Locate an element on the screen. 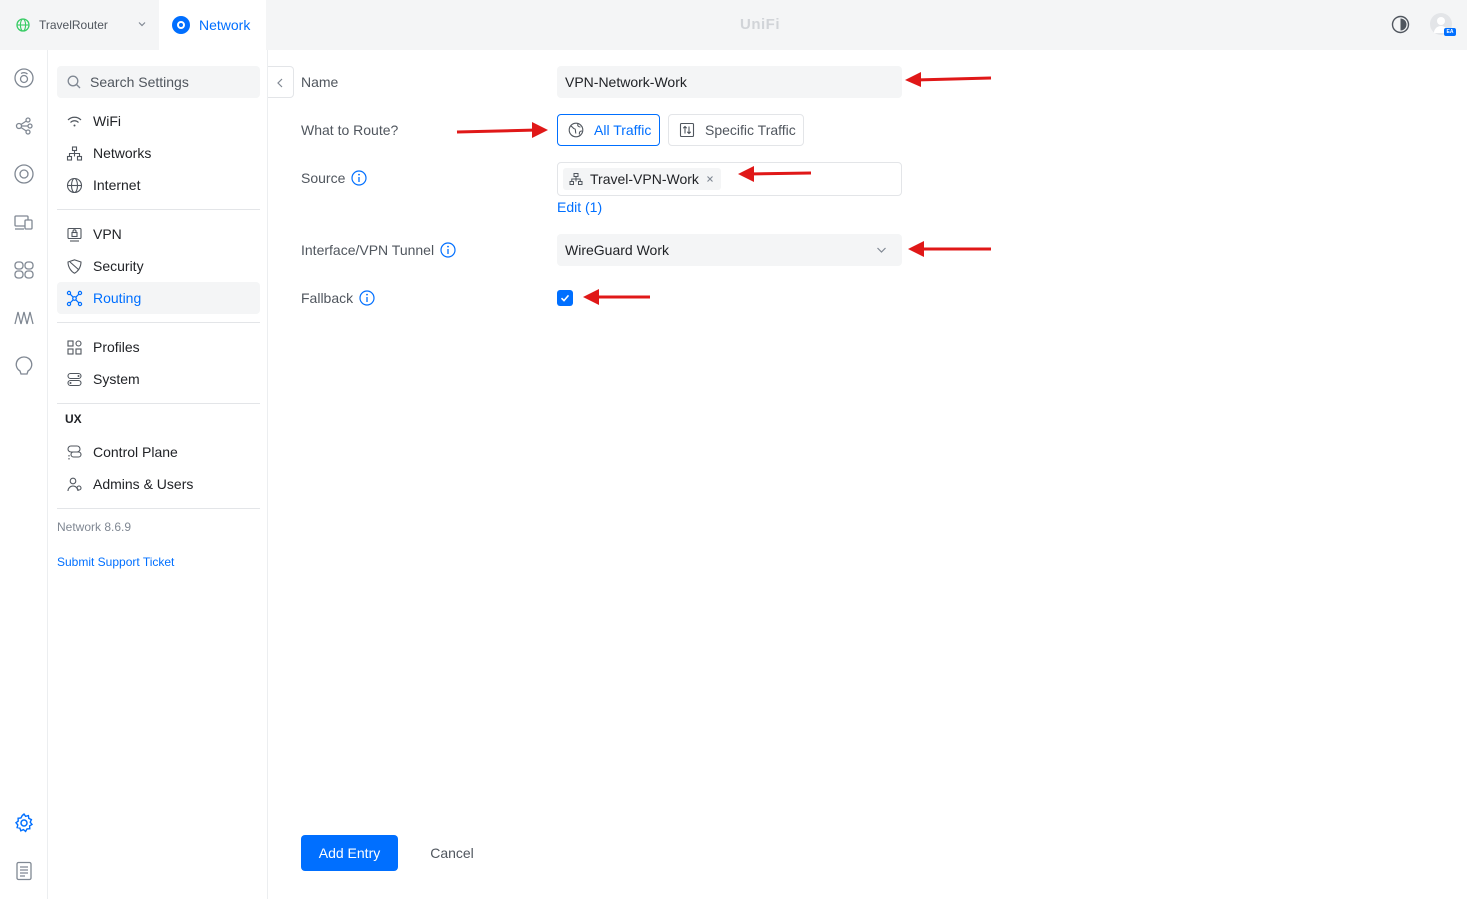  close-icon is located at coordinates (710, 179).